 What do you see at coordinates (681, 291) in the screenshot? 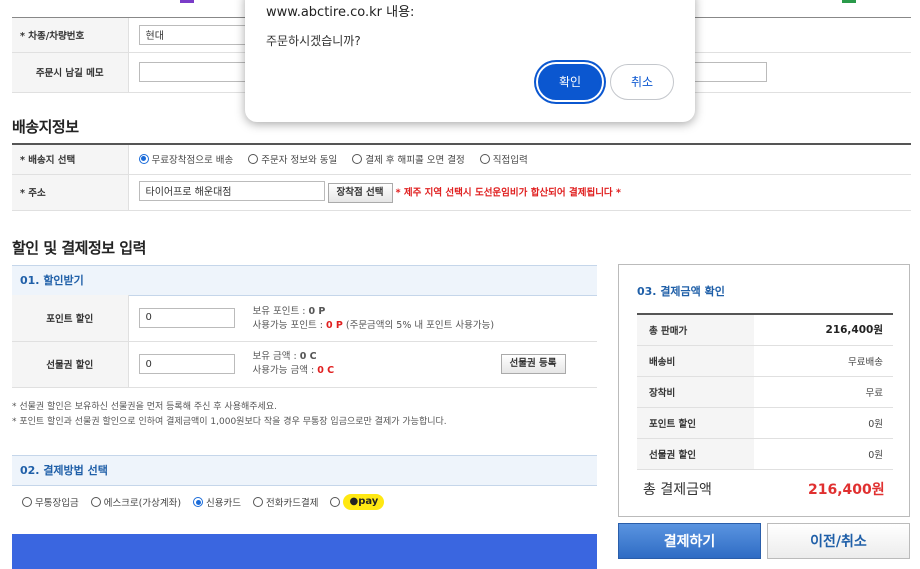
I see `summary-title: 03. 결제금액 확인` at bounding box center [681, 291].